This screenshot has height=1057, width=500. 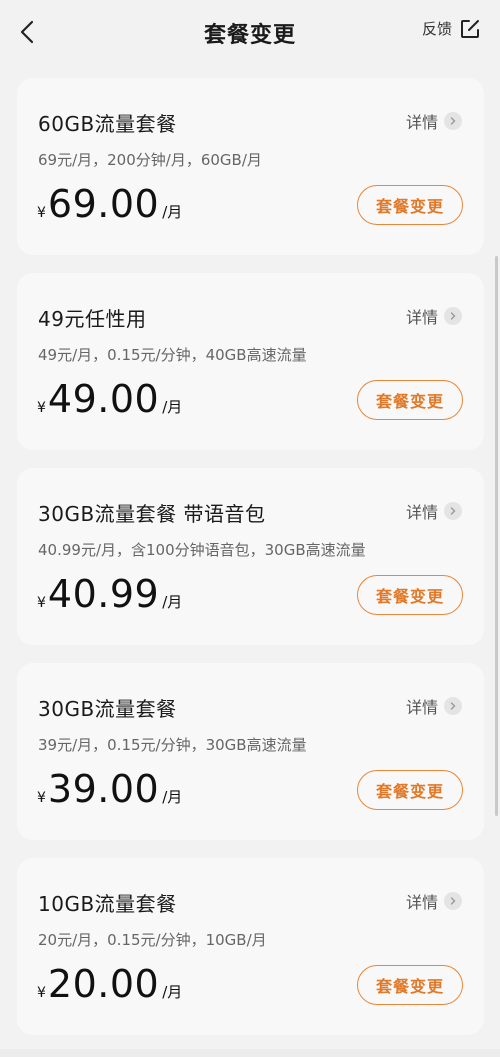 What do you see at coordinates (436, 29) in the screenshot?
I see `feedback-label: 反馈` at bounding box center [436, 29].